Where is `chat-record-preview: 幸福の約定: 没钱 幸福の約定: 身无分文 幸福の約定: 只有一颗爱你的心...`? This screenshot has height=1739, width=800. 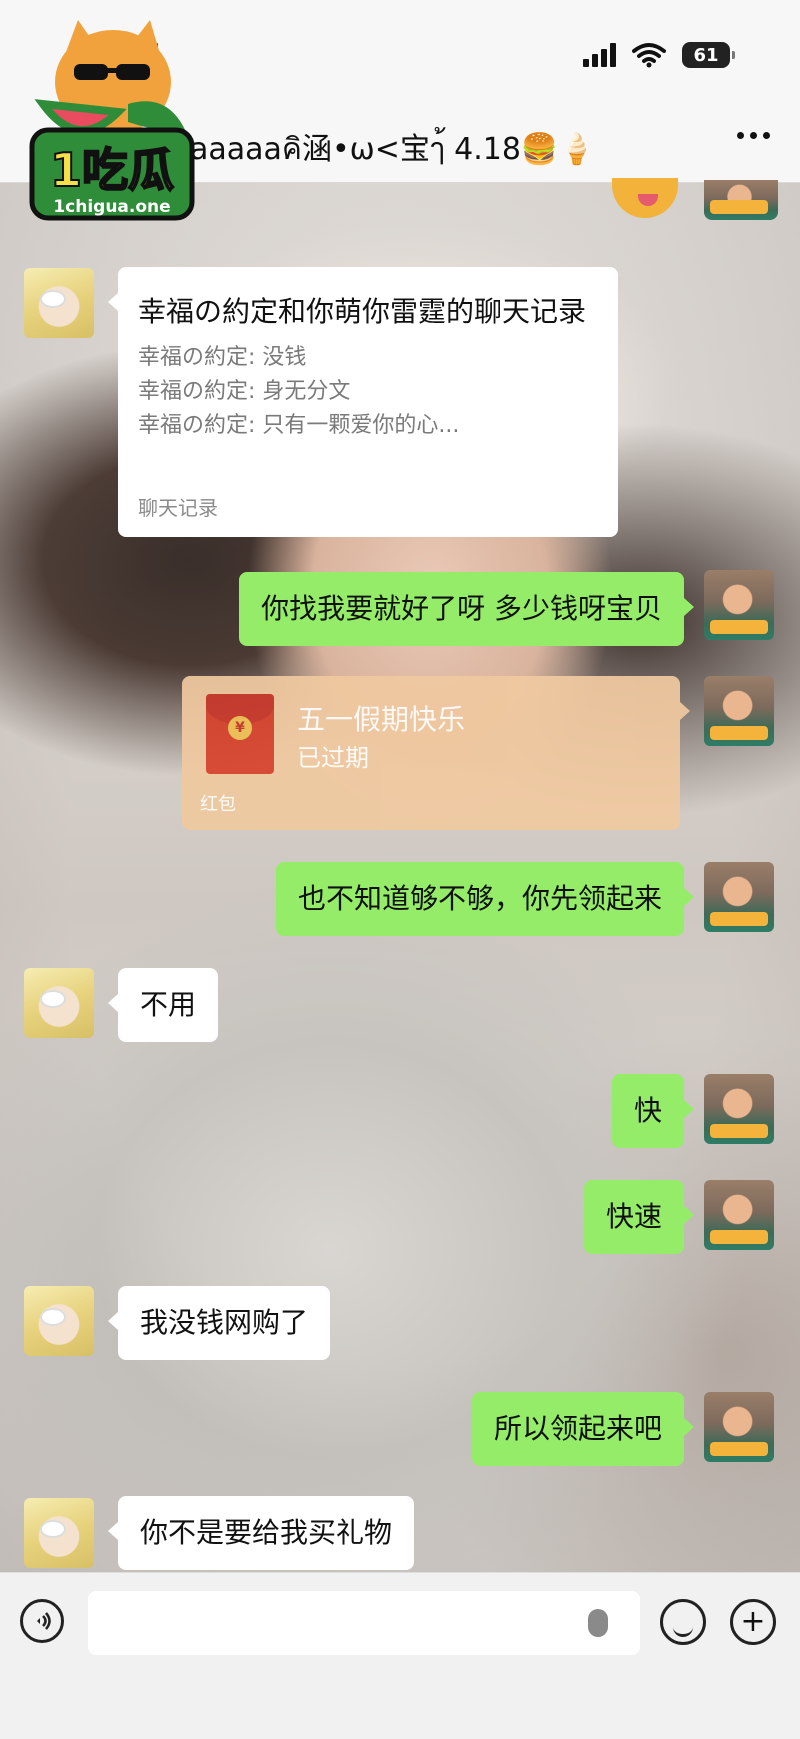
chat-record-preview: 幸福の約定: 没钱 幸福の約定: 身无分文 幸福の約定: 只有一颗爱你的心... is located at coordinates (368, 392).